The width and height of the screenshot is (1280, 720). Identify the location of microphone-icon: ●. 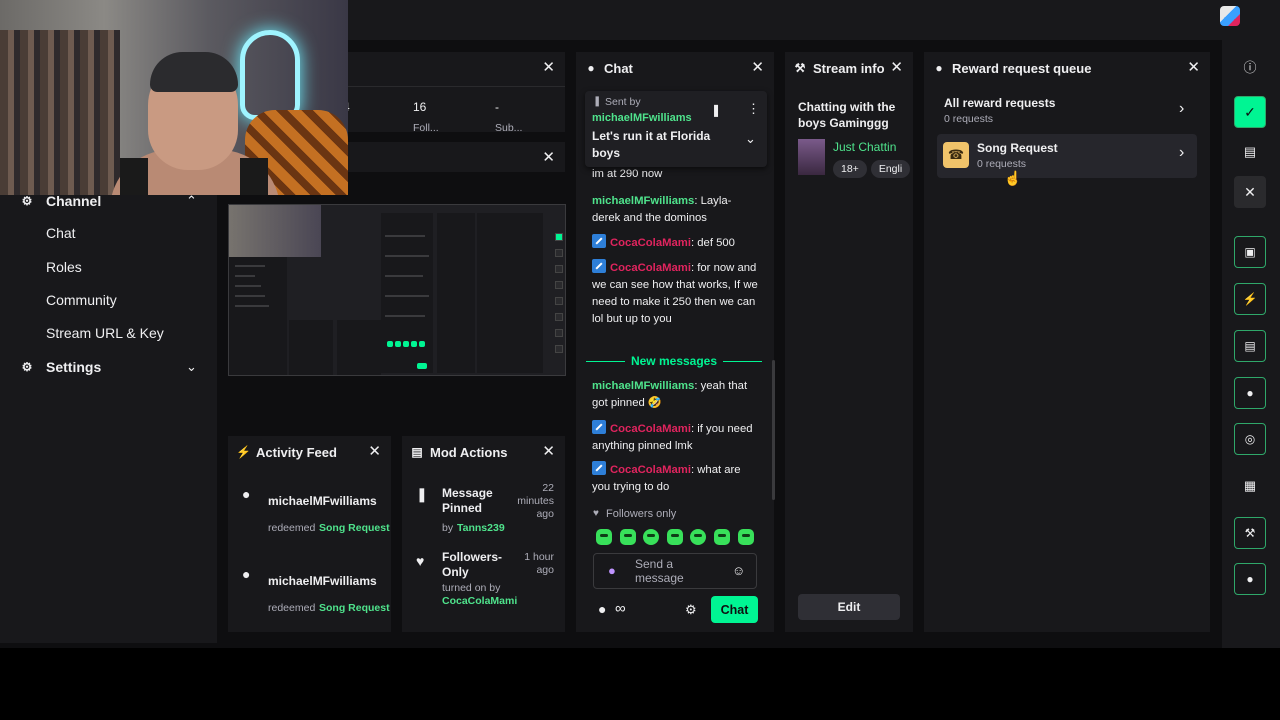
(612, 570).